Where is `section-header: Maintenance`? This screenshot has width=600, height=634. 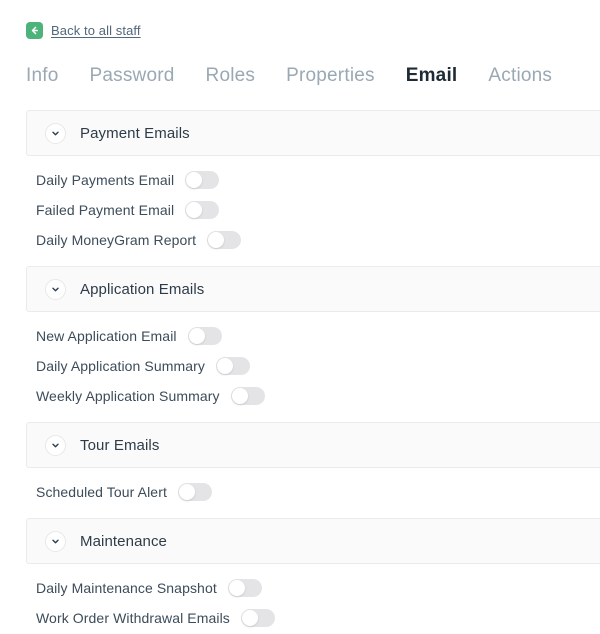 section-header: Maintenance is located at coordinates (313, 541).